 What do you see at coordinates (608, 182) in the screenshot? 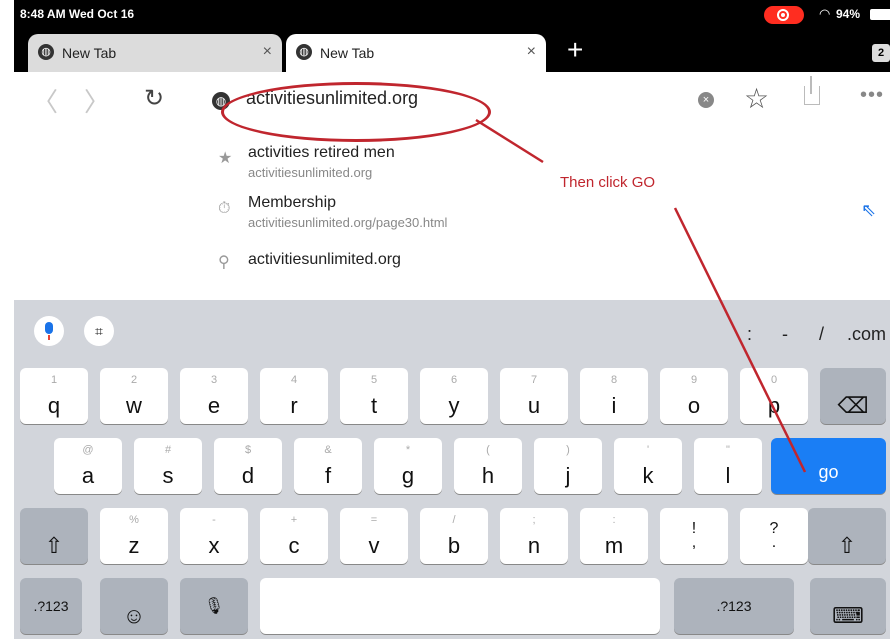
I see `annotation-text: Then click GO` at bounding box center [608, 182].